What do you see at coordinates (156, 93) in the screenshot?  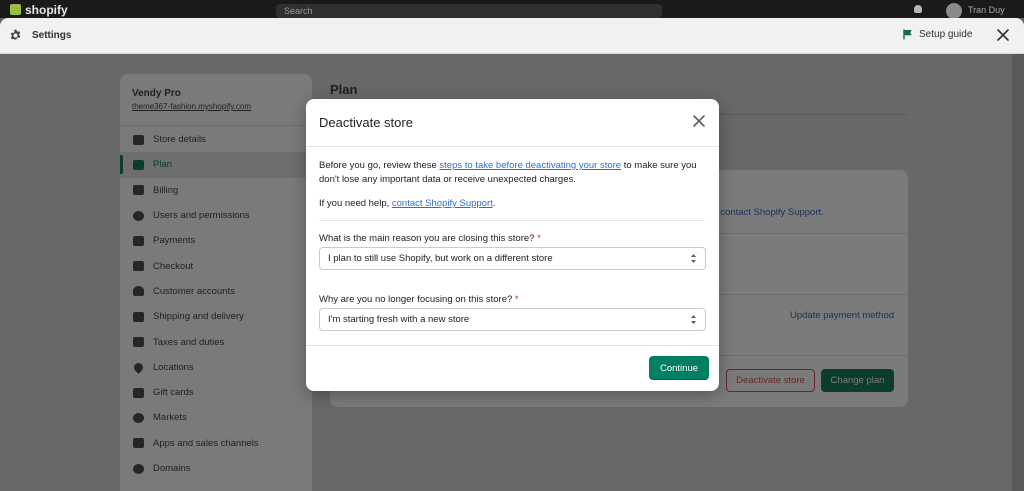 I see `store-name: Vendy Pro` at bounding box center [156, 93].